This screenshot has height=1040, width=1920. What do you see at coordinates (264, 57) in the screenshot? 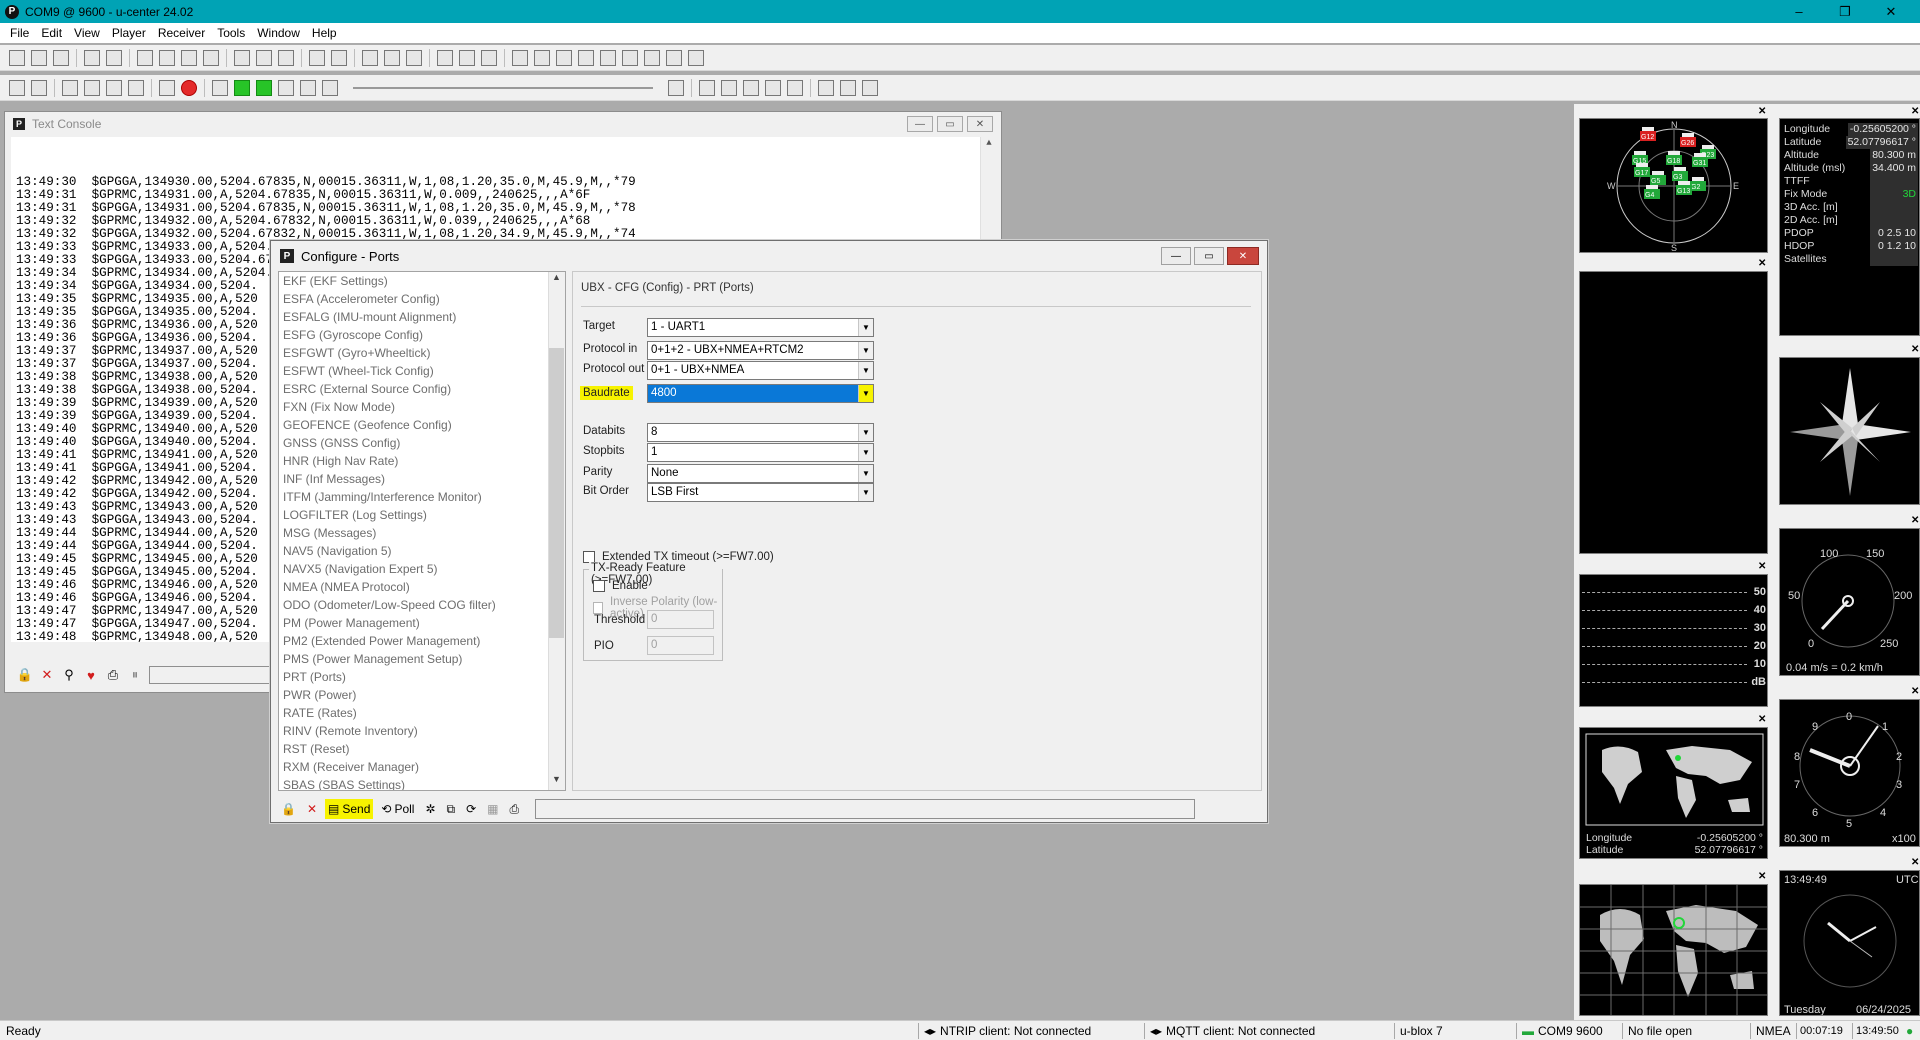
I see `documents-icon` at bounding box center [264, 57].